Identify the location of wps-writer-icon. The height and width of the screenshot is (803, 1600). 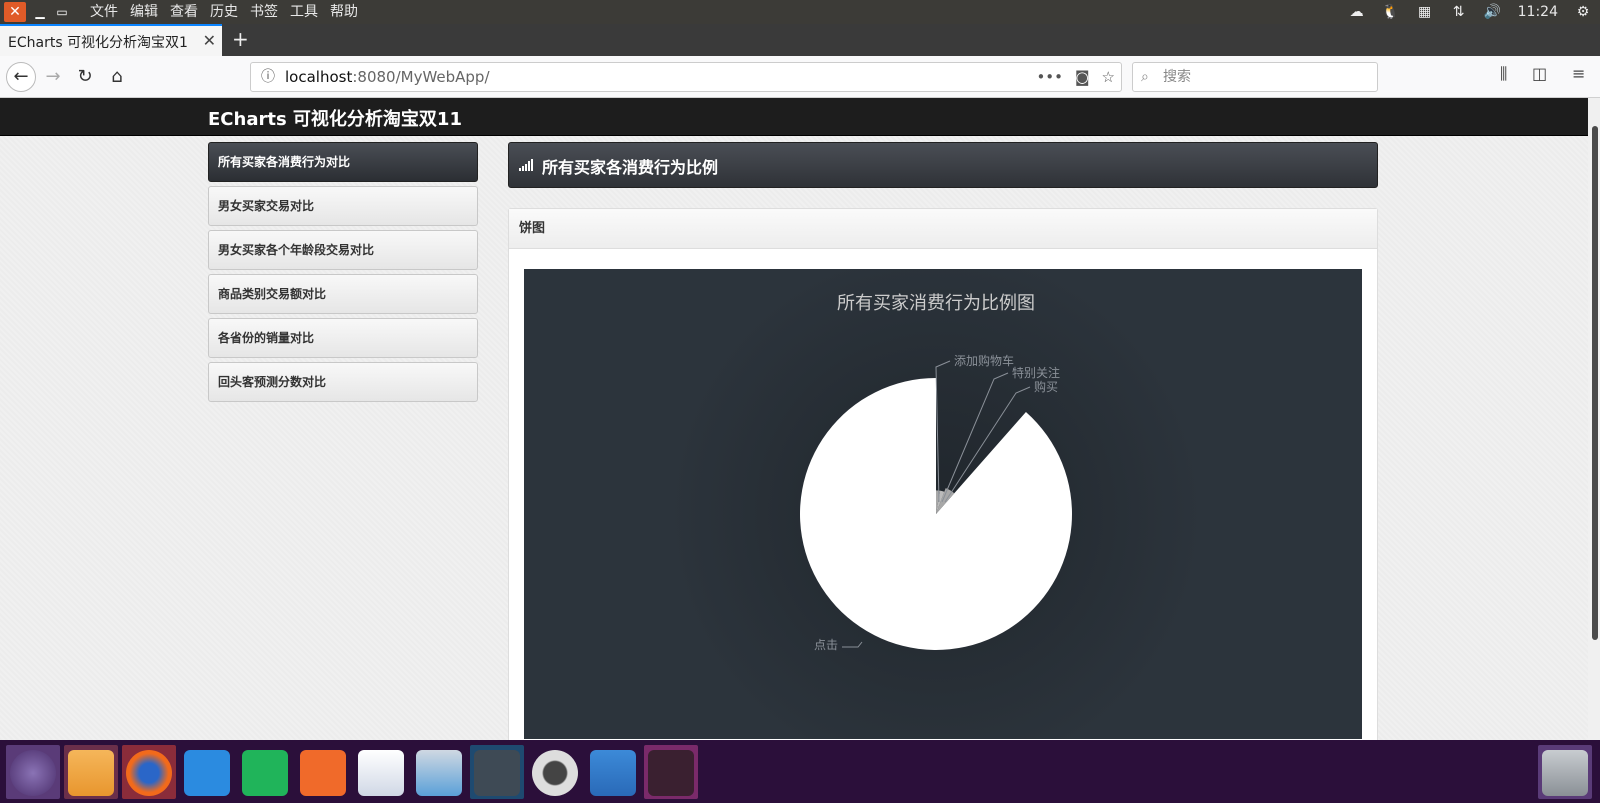
(207, 773).